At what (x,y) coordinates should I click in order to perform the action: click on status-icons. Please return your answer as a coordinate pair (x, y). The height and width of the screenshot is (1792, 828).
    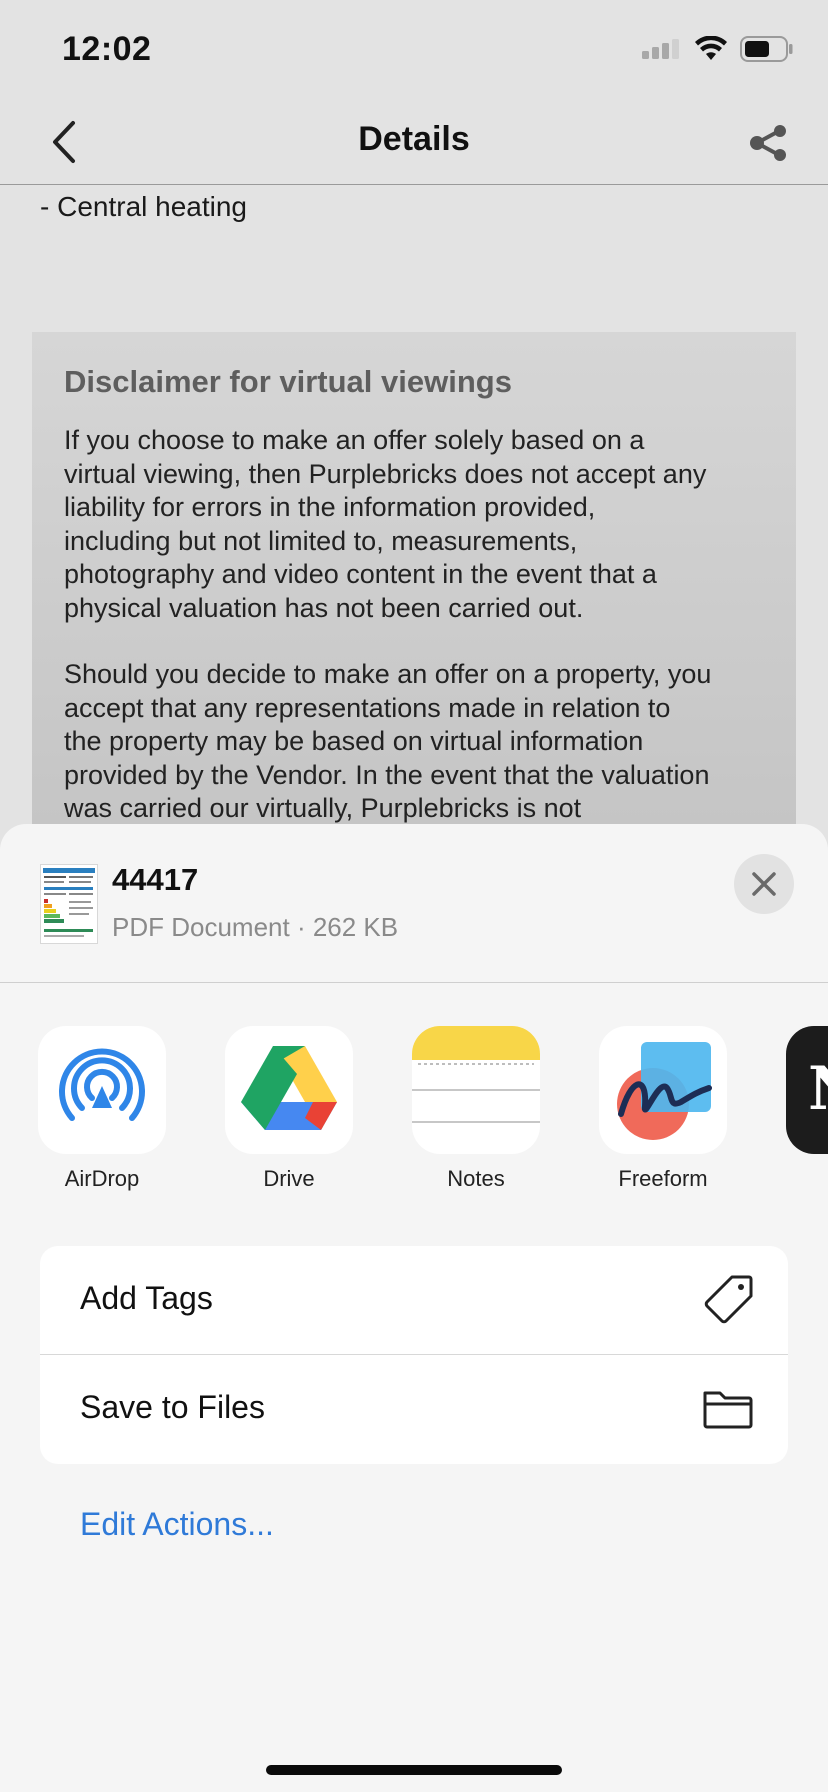
    Looking at the image, I should click on (718, 49).